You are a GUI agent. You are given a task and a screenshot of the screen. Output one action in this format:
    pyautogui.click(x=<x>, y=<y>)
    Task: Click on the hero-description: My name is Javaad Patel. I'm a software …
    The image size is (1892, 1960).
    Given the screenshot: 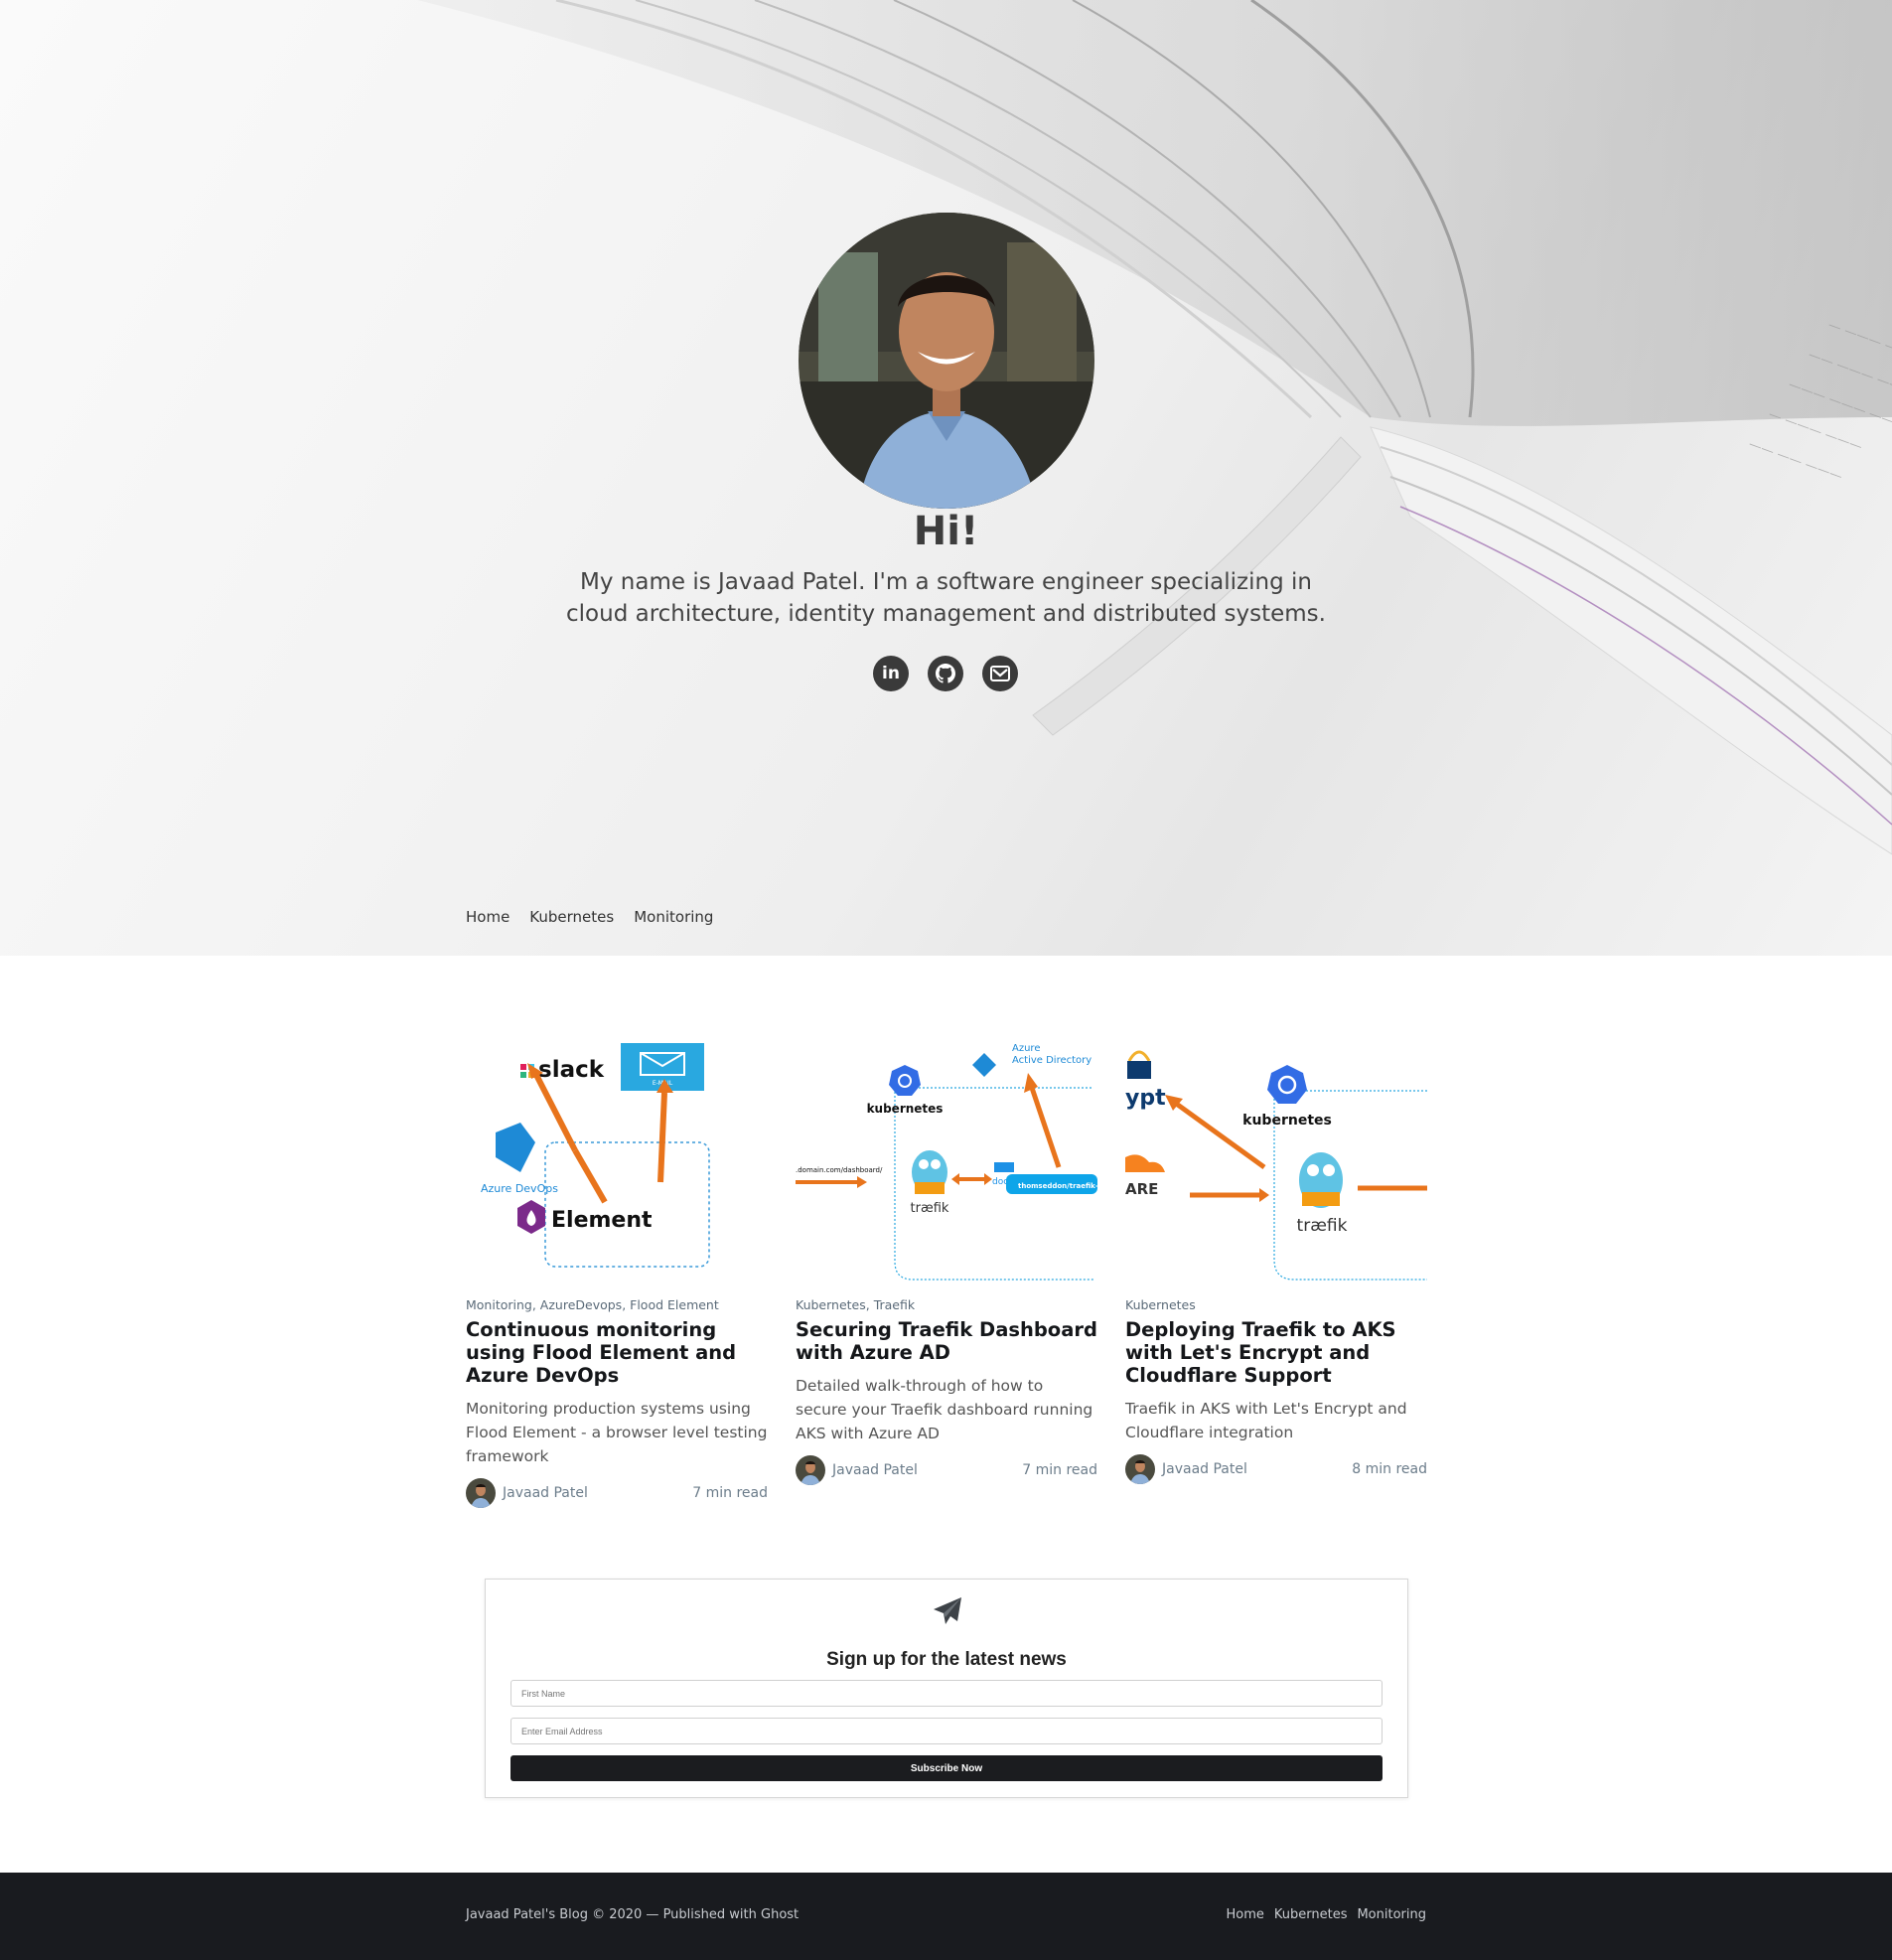 What is the action you would take?
    pyautogui.click(x=946, y=598)
    